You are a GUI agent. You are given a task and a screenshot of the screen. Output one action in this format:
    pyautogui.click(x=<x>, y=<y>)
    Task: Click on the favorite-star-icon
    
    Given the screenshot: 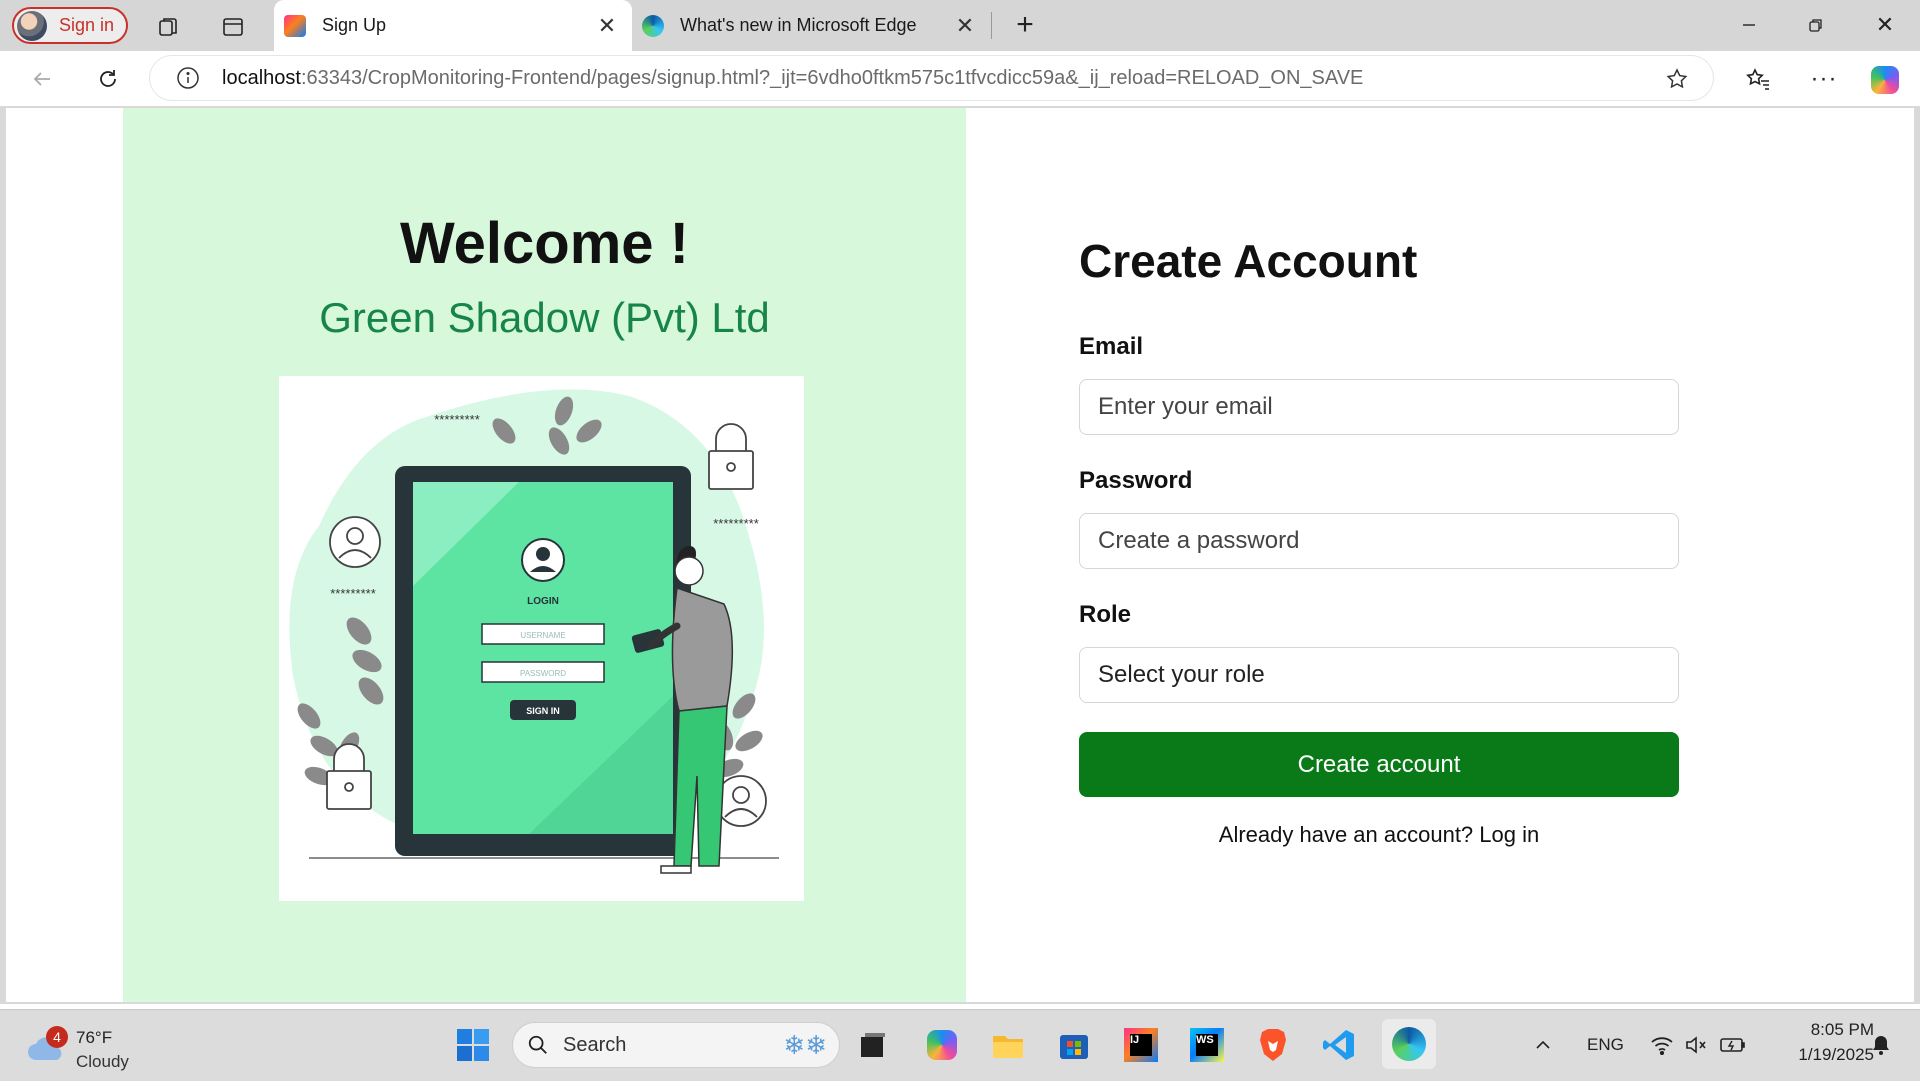 What is the action you would take?
    pyautogui.click(x=1677, y=79)
    